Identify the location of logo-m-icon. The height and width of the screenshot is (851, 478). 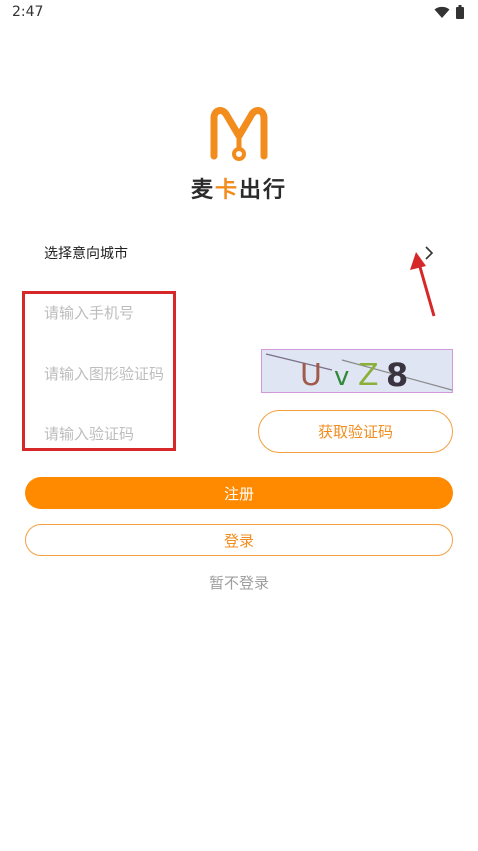
(239, 134).